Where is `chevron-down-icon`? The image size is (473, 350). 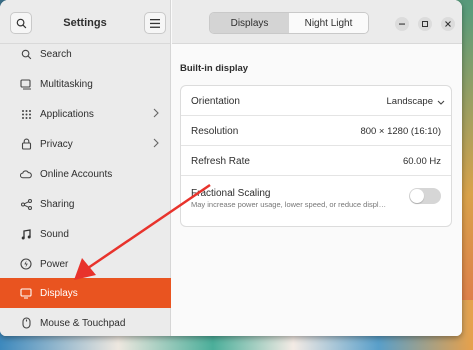 chevron-down-icon is located at coordinates (441, 103).